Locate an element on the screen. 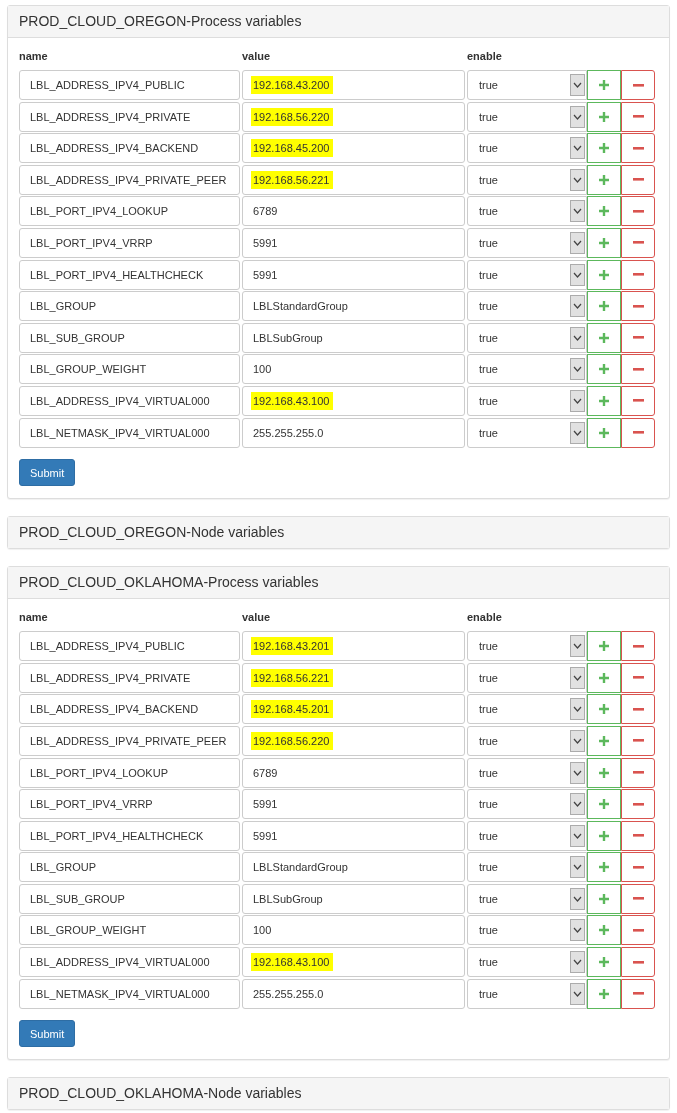 This screenshot has width=677, height=1113. submit-button: Submit is located at coordinates (47, 1034).